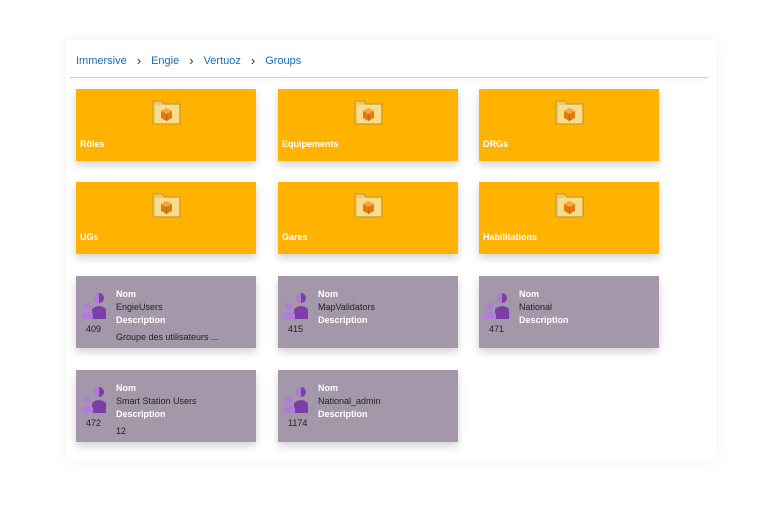  I want to click on group-tile-national-admin: 1174 Nom National_admin Description, so click(368, 406).